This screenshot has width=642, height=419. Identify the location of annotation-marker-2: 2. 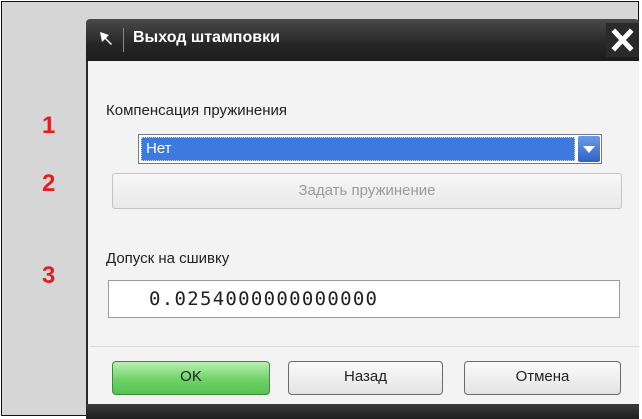
(49, 183).